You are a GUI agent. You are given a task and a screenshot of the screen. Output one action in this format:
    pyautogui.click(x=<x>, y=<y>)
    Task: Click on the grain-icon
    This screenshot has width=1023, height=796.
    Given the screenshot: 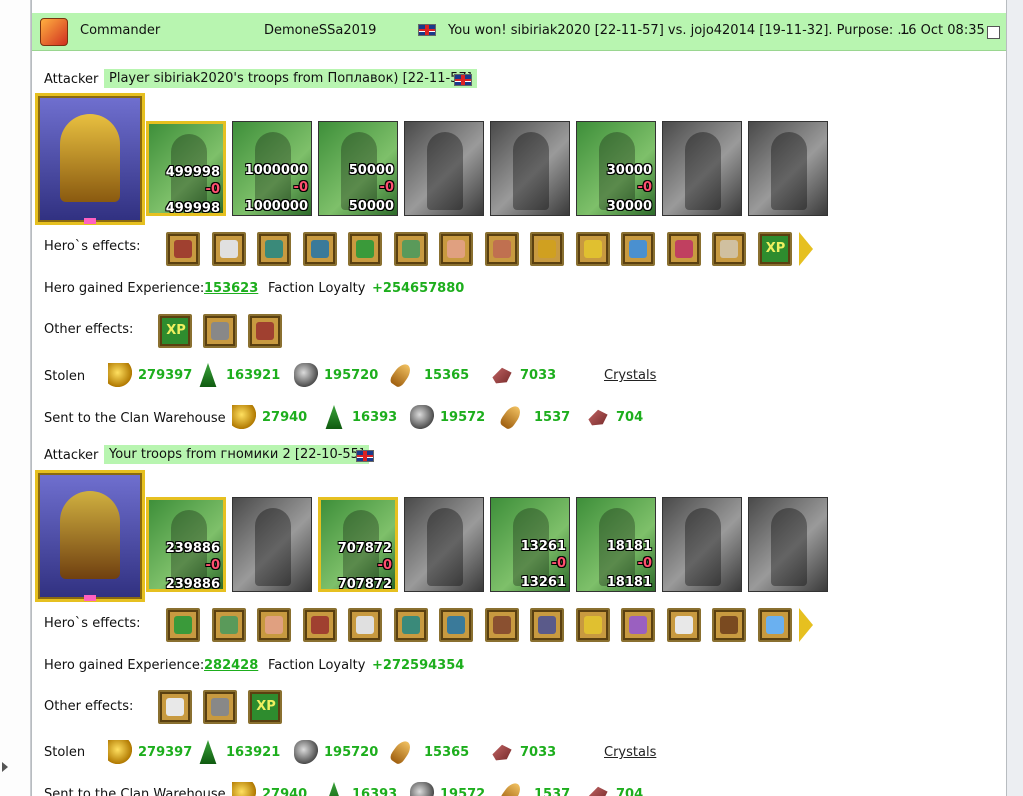 What is the action you would take?
    pyautogui.click(x=401, y=752)
    